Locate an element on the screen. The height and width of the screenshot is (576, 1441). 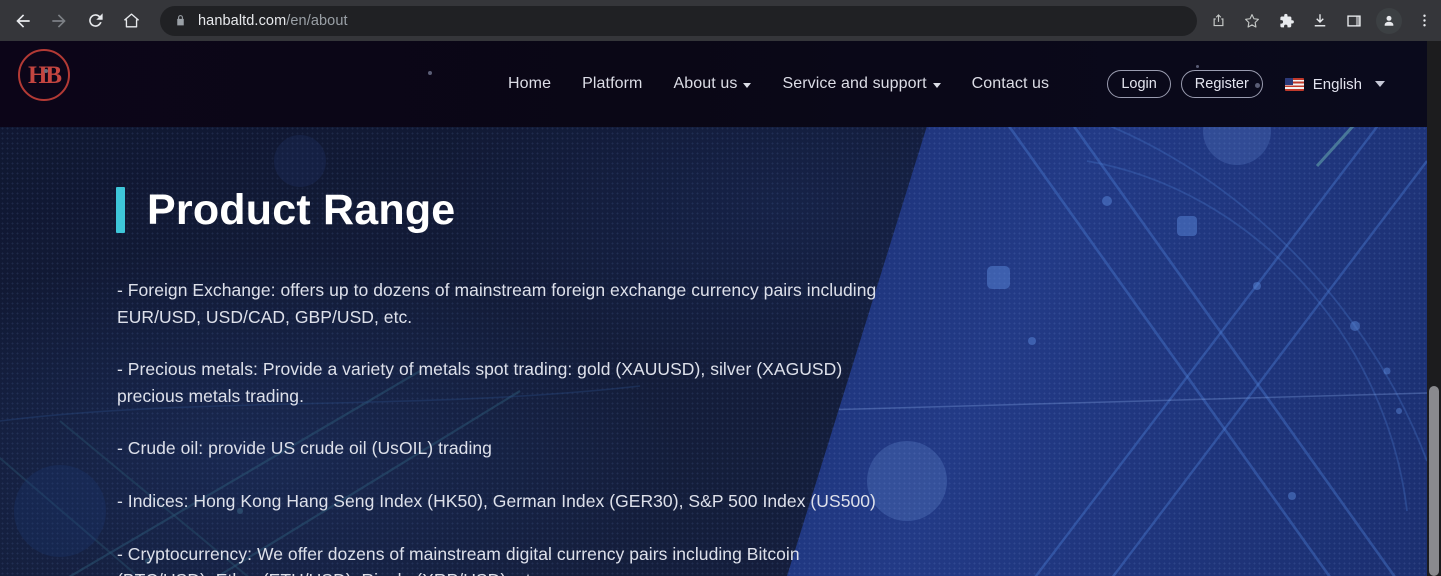
header-decorative-dot is located at coordinates (430, 73).